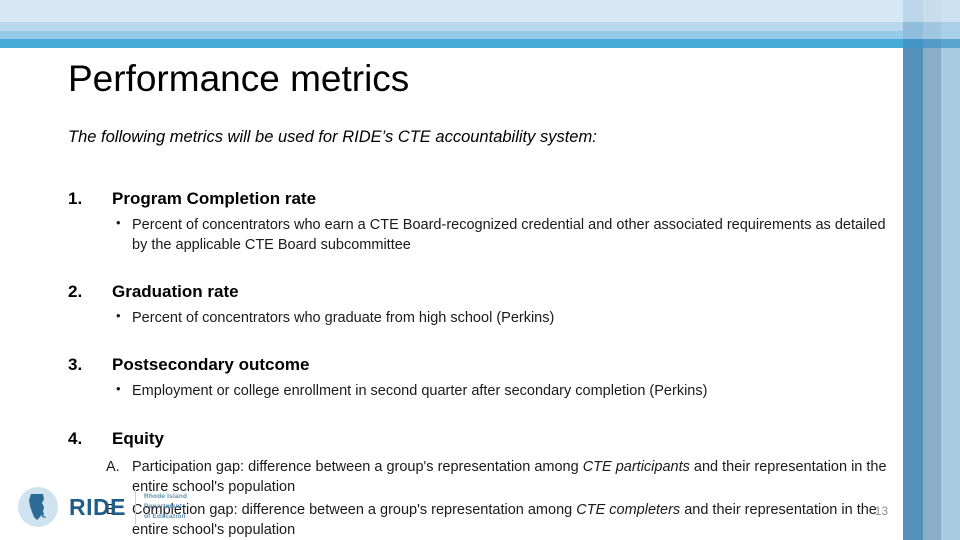 The width and height of the screenshot is (960, 540). What do you see at coordinates (135, 507) in the screenshot?
I see `logo-divider` at bounding box center [135, 507].